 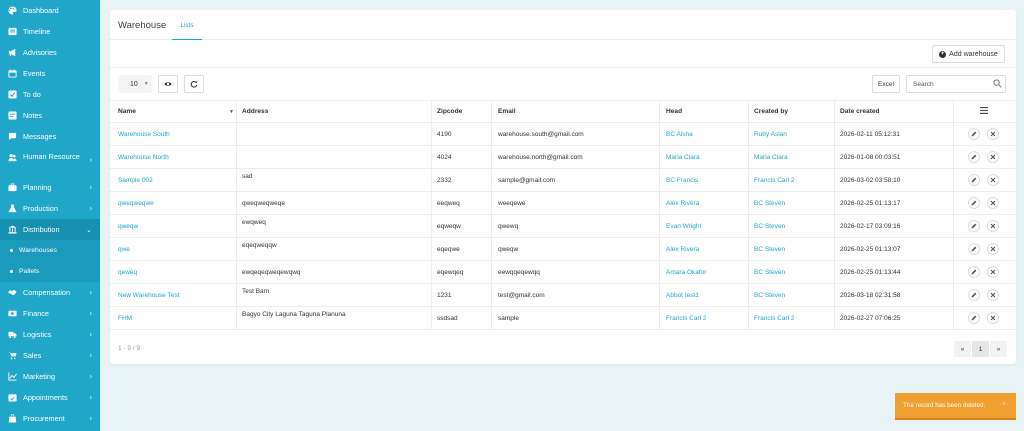 I want to click on sidebar-item-timeline: Timeline, so click(x=50, y=31).